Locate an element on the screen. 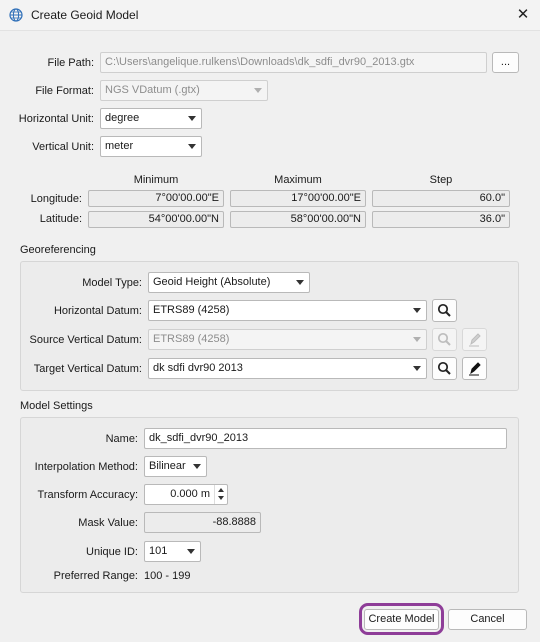  horizontal-datum-search-button is located at coordinates (444, 310).